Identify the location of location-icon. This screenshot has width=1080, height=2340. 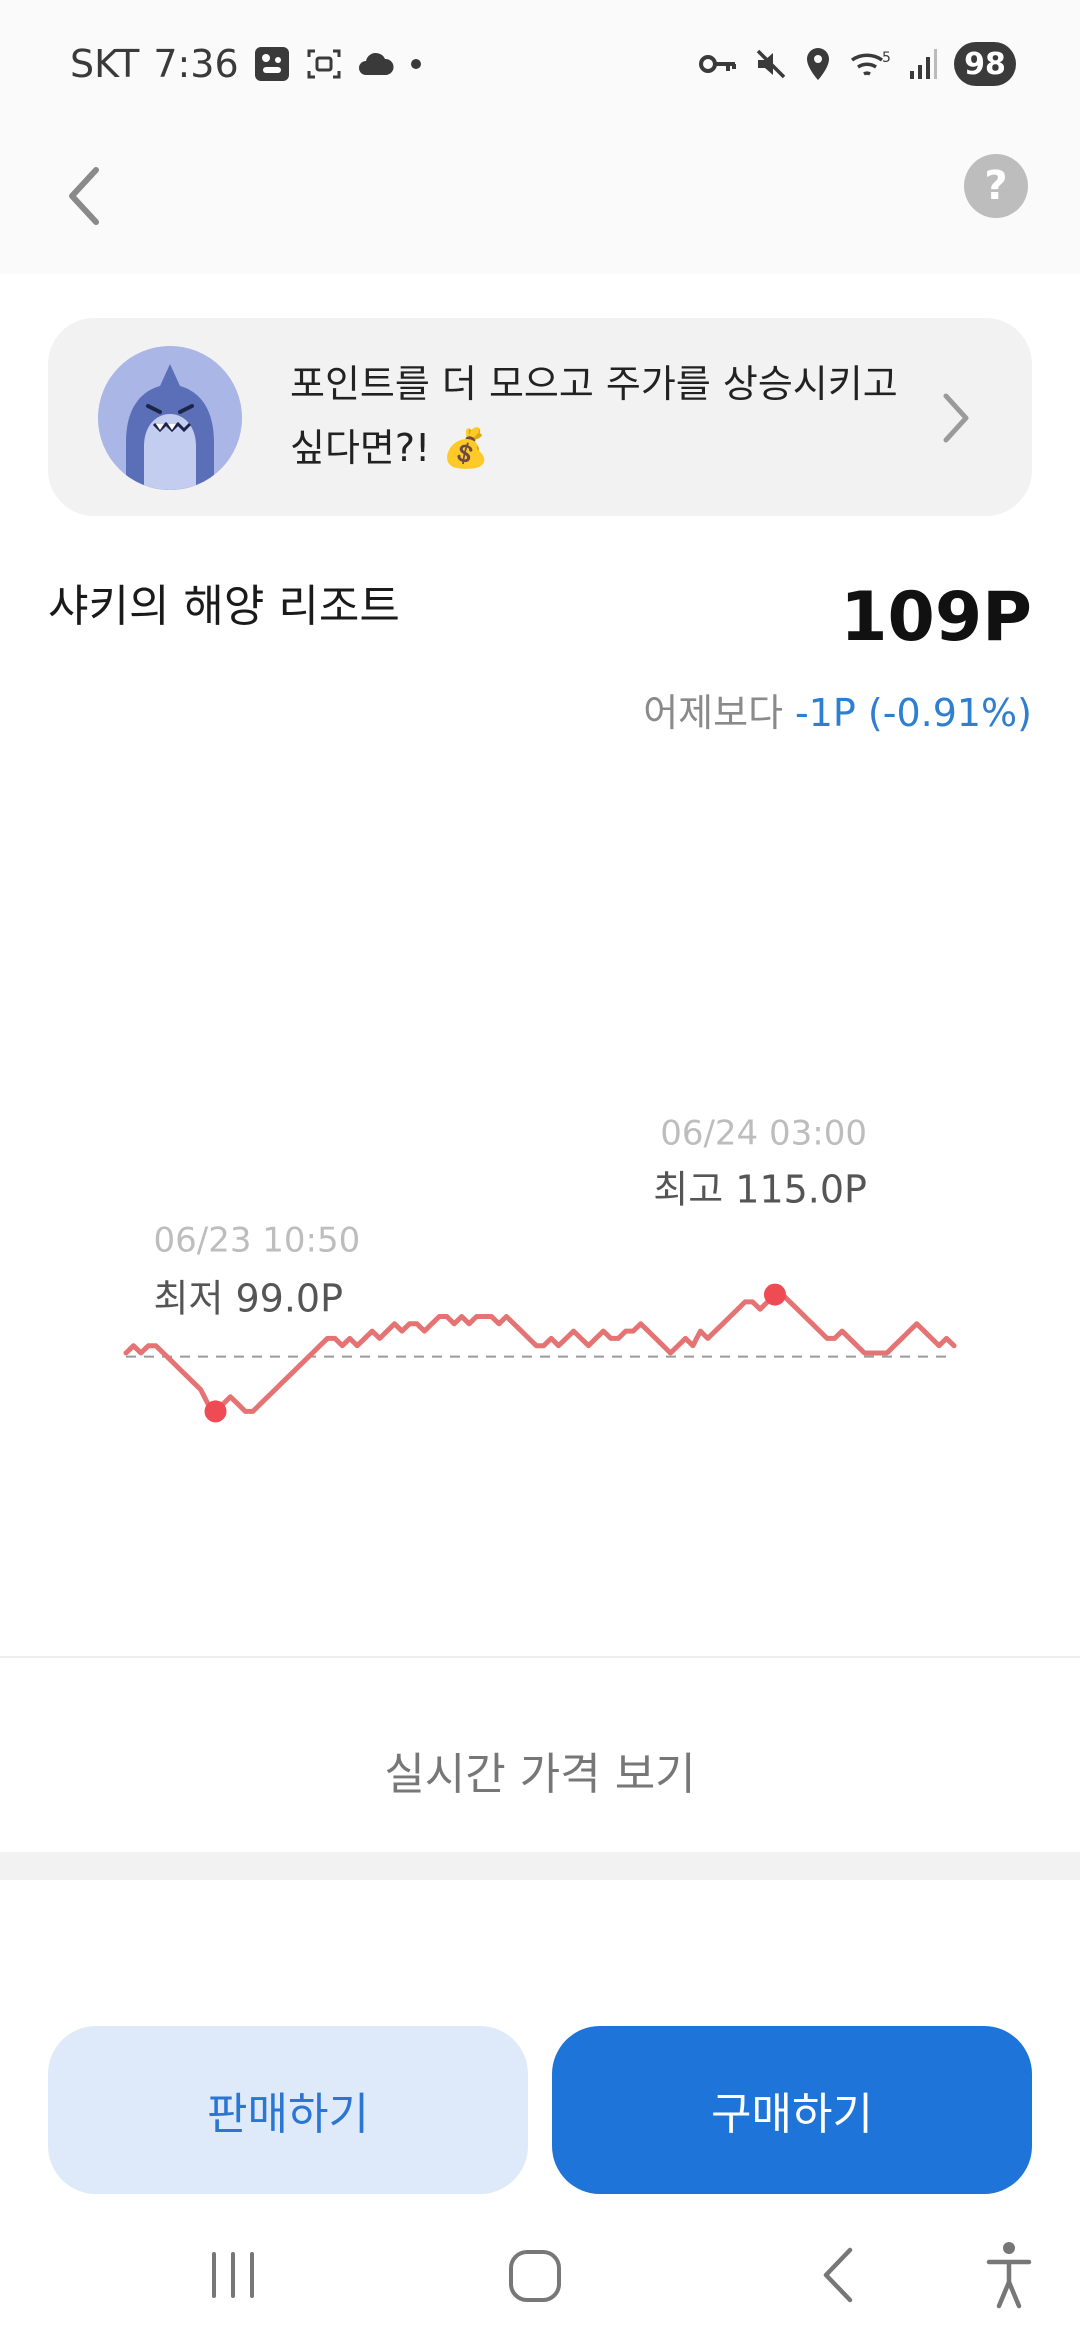
(818, 64).